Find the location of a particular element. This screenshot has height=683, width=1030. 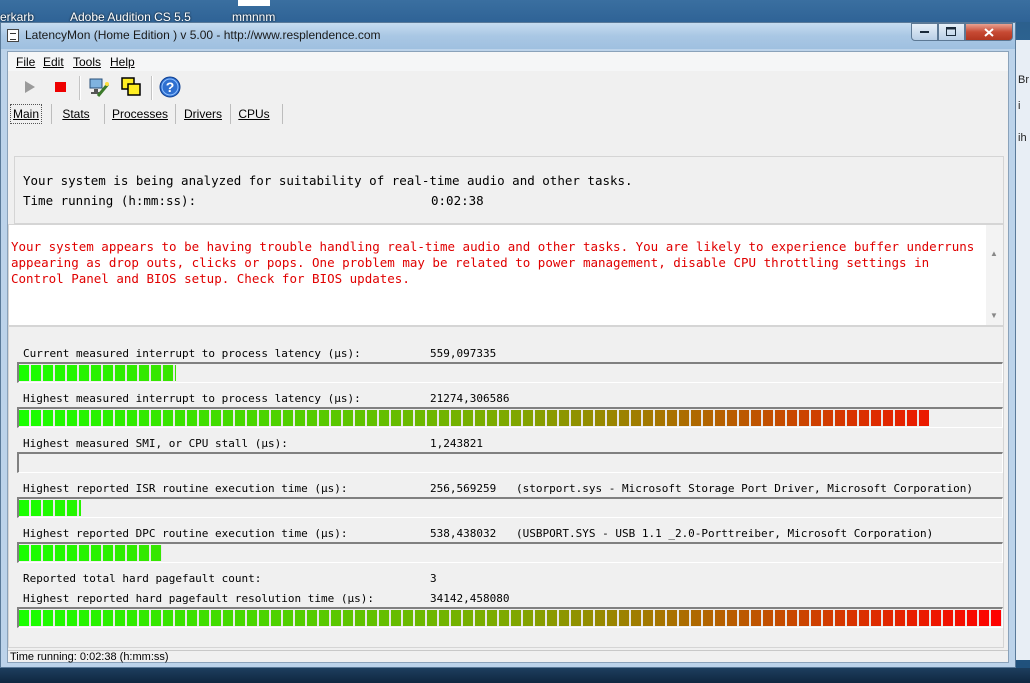

minimize-button is located at coordinates (924, 32).